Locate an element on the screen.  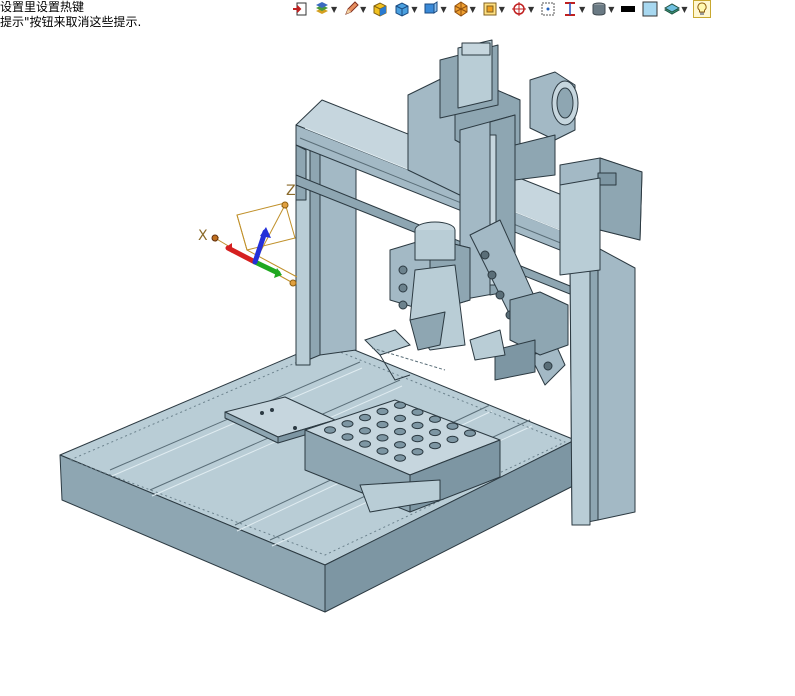
lighting-button is located at coordinates (701, 9).